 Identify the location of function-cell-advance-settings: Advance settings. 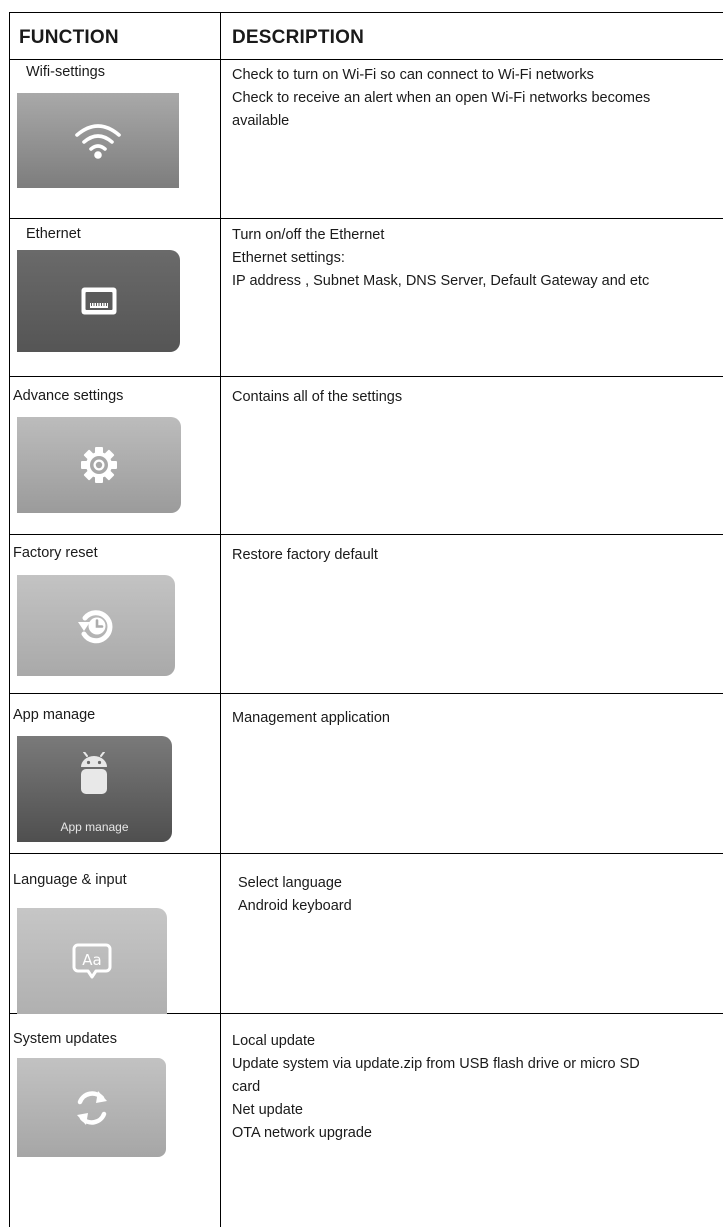
(115, 455).